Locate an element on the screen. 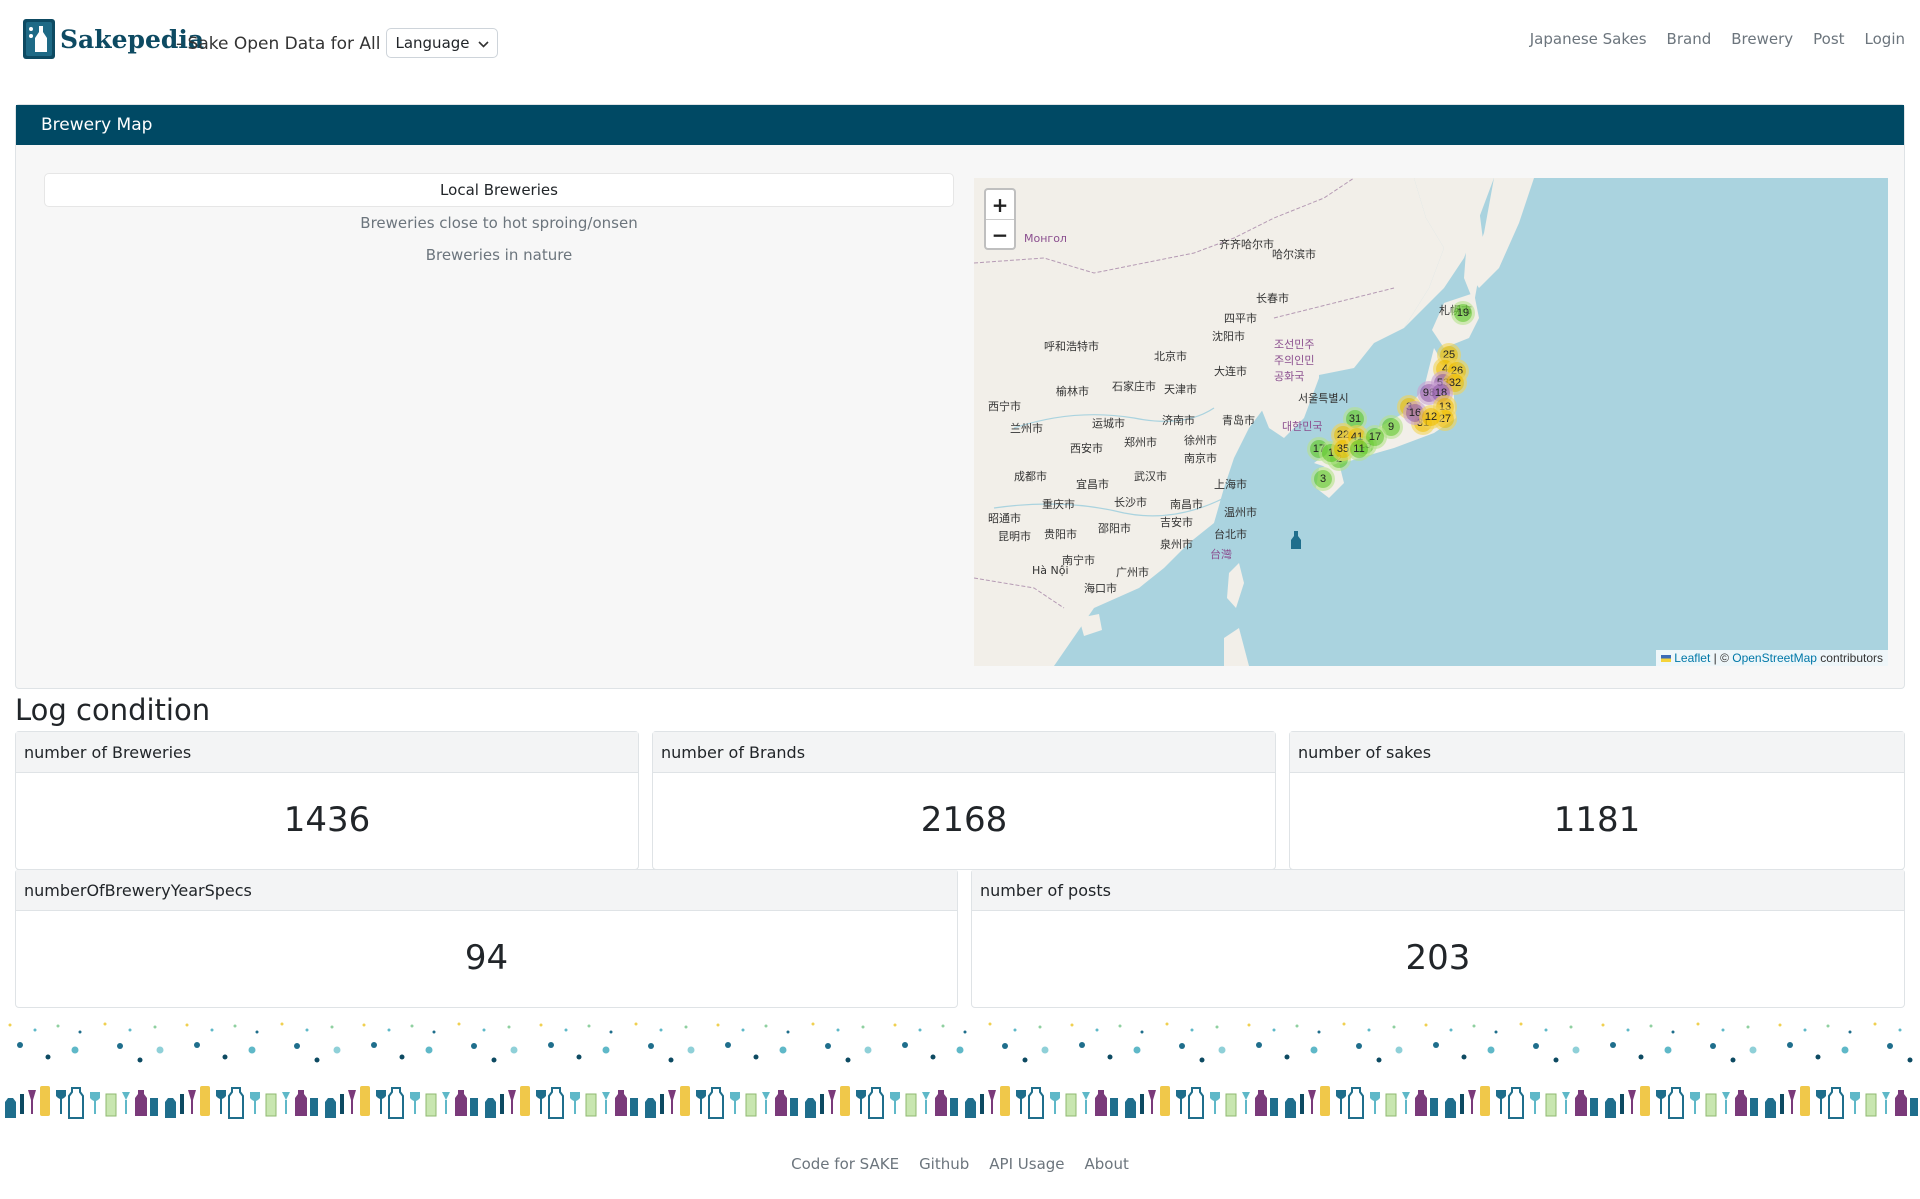 The image size is (1920, 1199). zoom-in-button: + is located at coordinates (1000, 205).